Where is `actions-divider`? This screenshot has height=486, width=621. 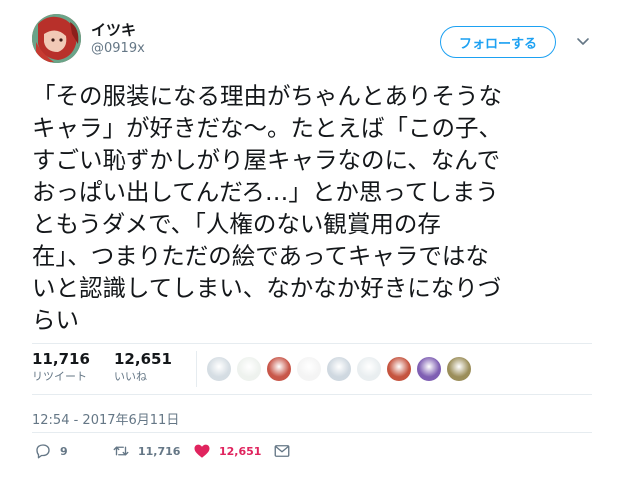
actions-divider is located at coordinates (312, 432).